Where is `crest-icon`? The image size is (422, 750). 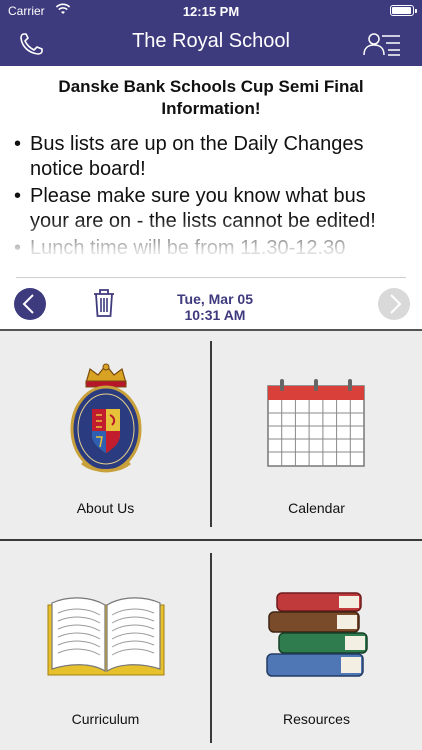 crest-icon is located at coordinates (106, 418).